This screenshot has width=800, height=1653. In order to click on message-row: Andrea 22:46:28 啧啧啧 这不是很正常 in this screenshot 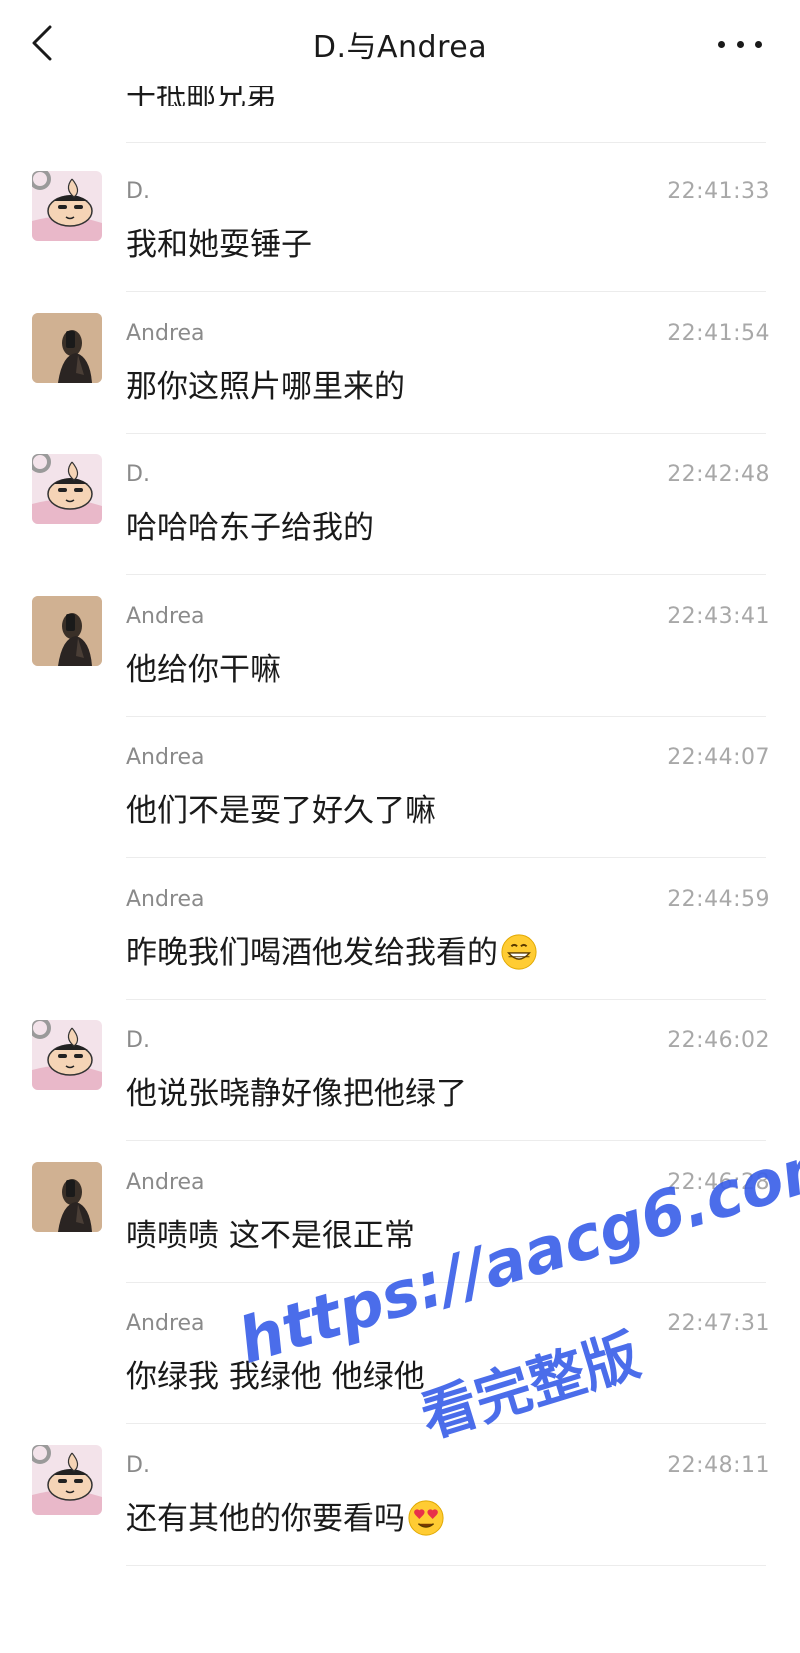, I will do `click(400, 1208)`.